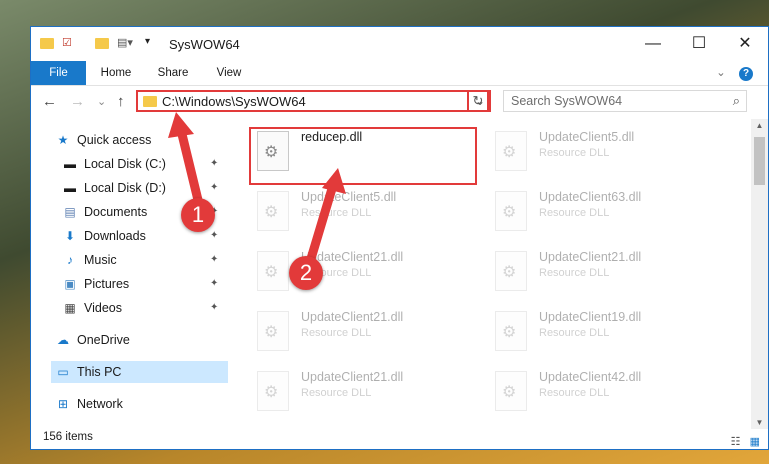 The height and width of the screenshot is (464, 769). What do you see at coordinates (478, 101) in the screenshot?
I see `refresh-button: ↻` at bounding box center [478, 101].